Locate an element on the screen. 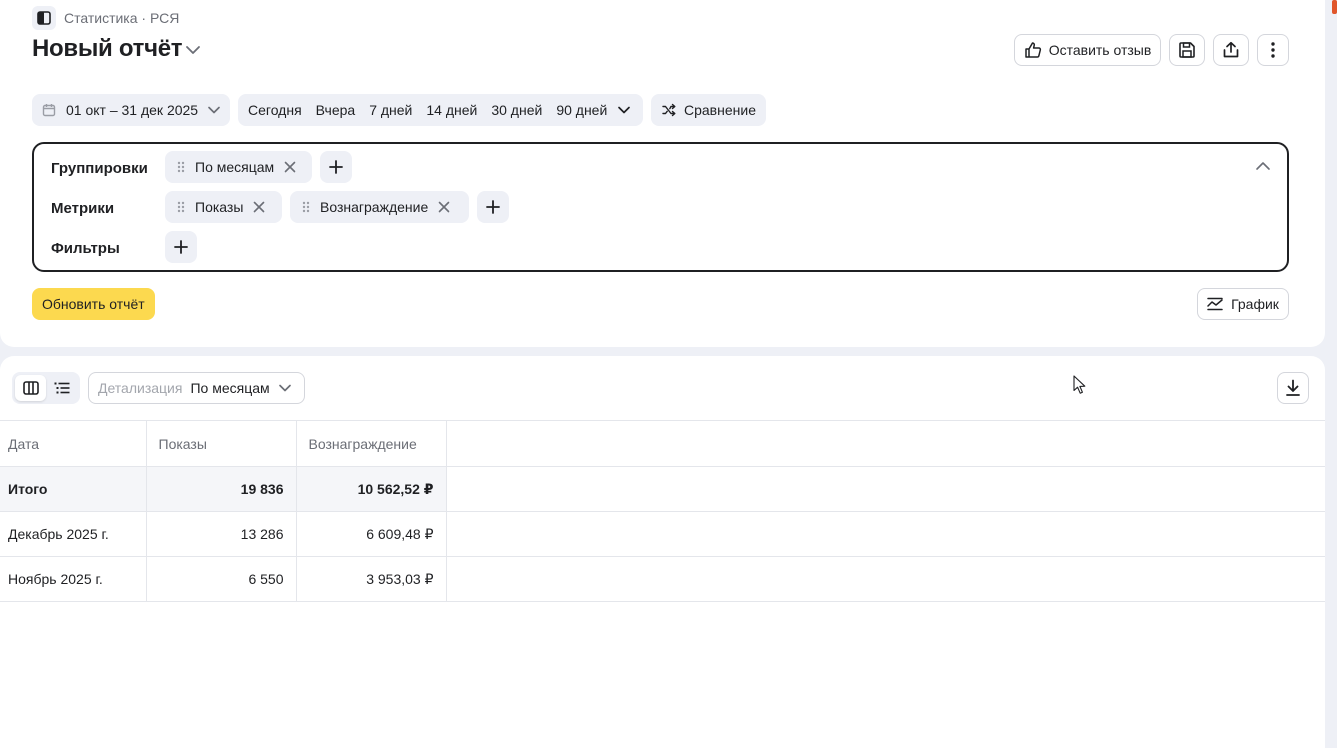 This screenshot has width=1337, height=748. detail-select-value: По месяцам is located at coordinates (230, 388).